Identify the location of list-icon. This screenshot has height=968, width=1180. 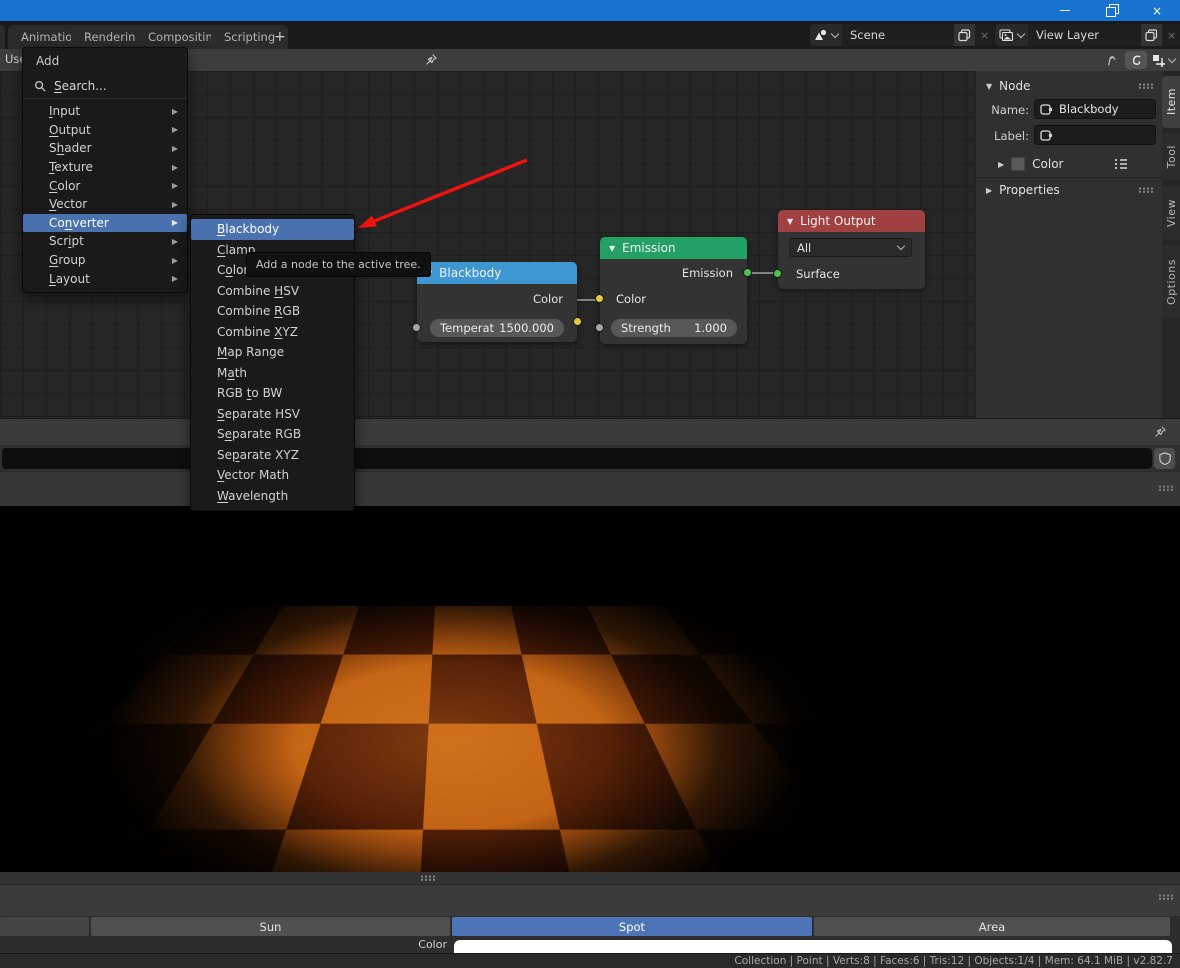
(1121, 164).